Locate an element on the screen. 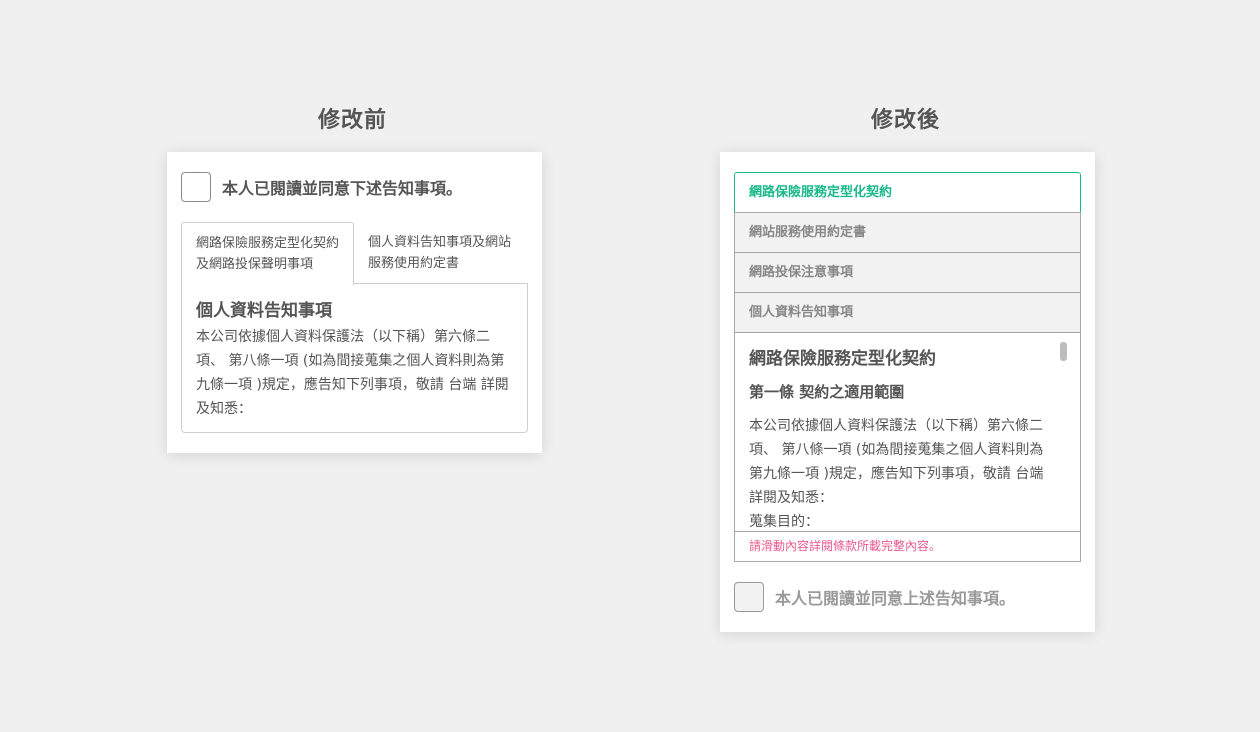 The width and height of the screenshot is (1260, 732). tab-personal-data: 個人資料告知事項及網站服務使用約定書 is located at coordinates (441, 253).